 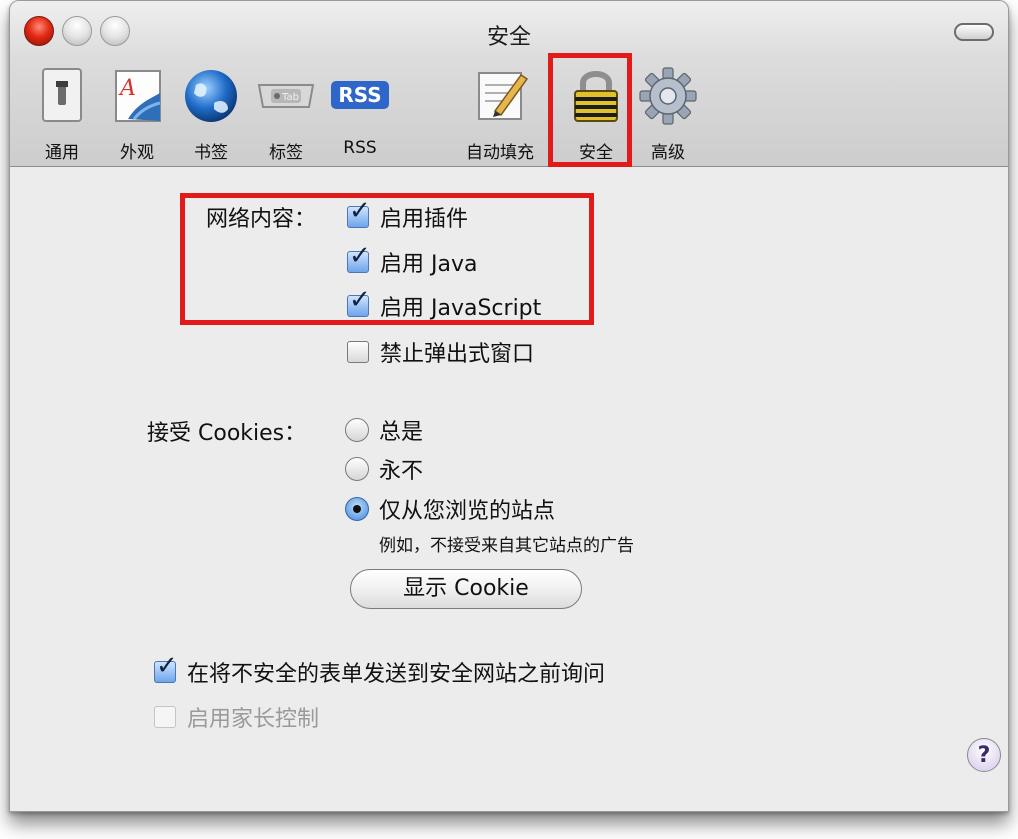 What do you see at coordinates (500, 153) in the screenshot?
I see `tab-autofill-label: 自动填充` at bounding box center [500, 153].